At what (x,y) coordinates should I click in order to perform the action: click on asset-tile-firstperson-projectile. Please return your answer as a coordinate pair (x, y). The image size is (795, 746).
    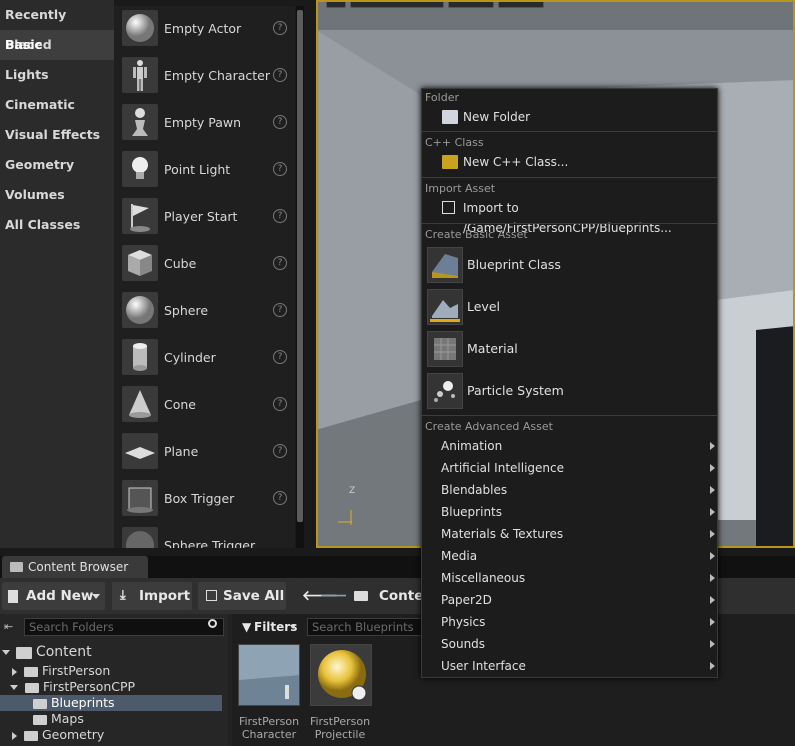
    Looking at the image, I should click on (341, 675).